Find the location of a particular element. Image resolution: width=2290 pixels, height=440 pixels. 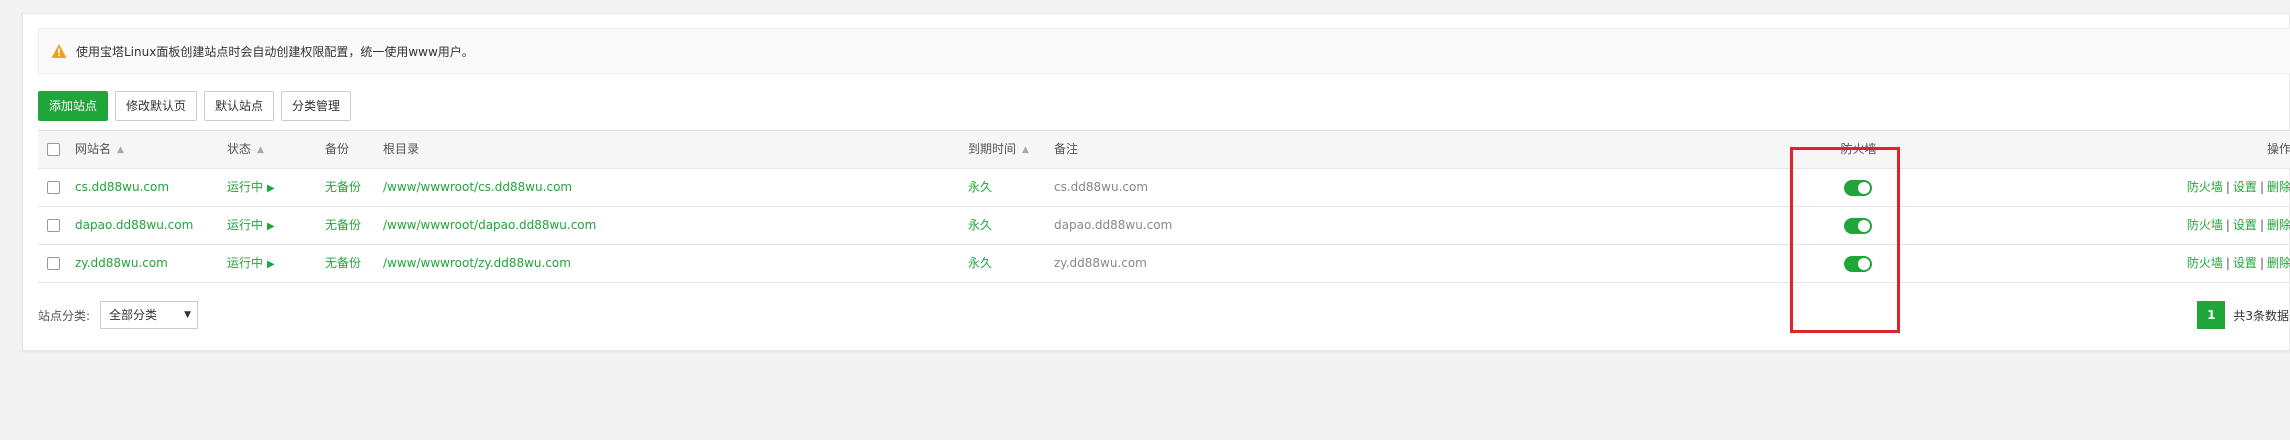

header-backup: 备份 is located at coordinates (337, 149).